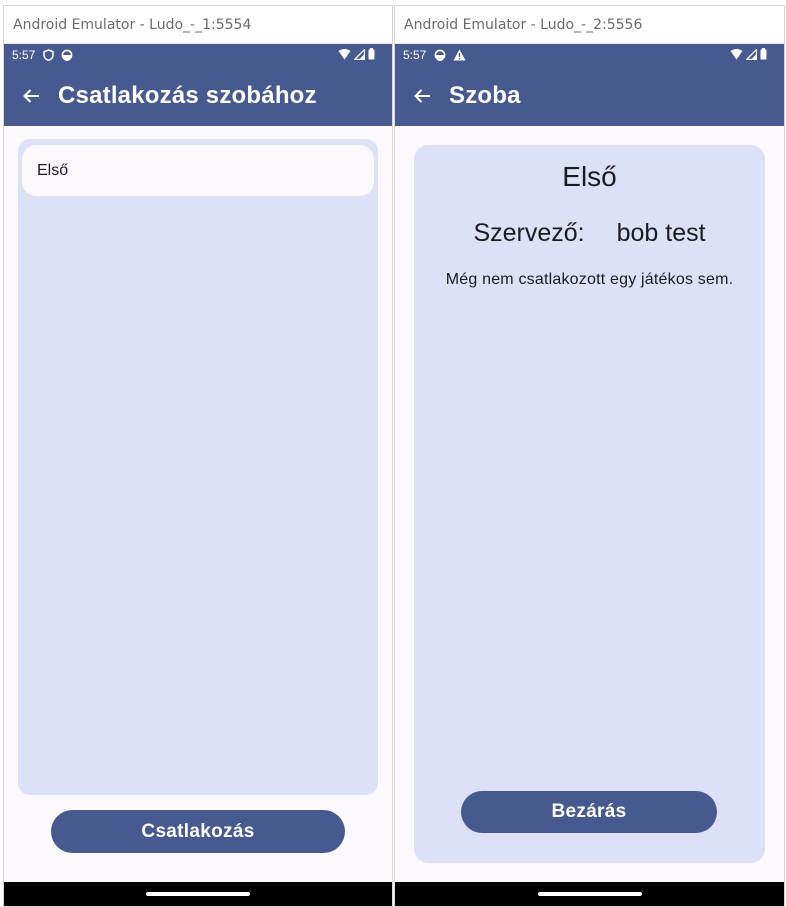  I want to click on window-title: Android Emulator - Ludo_-_1:5554, so click(198, 25).